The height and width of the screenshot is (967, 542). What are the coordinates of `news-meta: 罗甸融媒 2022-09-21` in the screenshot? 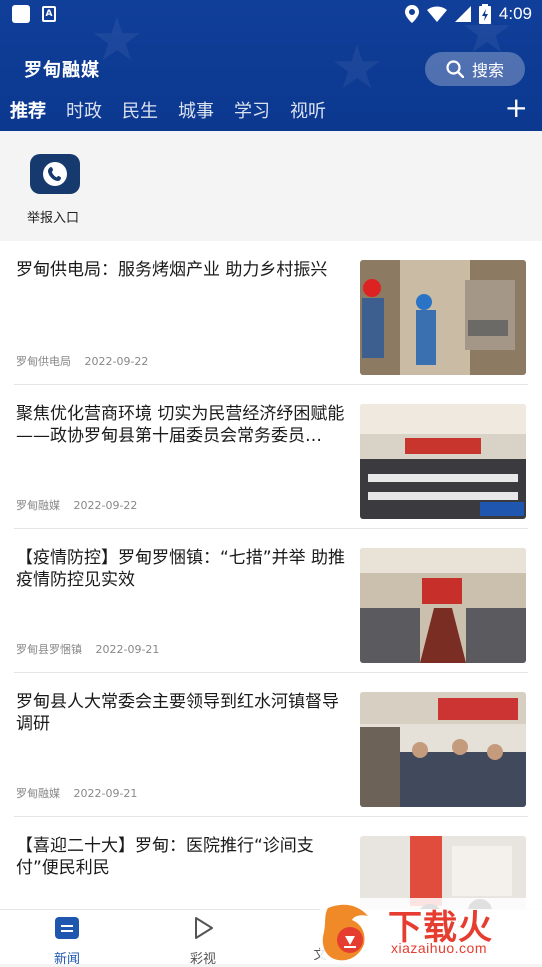 It's located at (76, 793).